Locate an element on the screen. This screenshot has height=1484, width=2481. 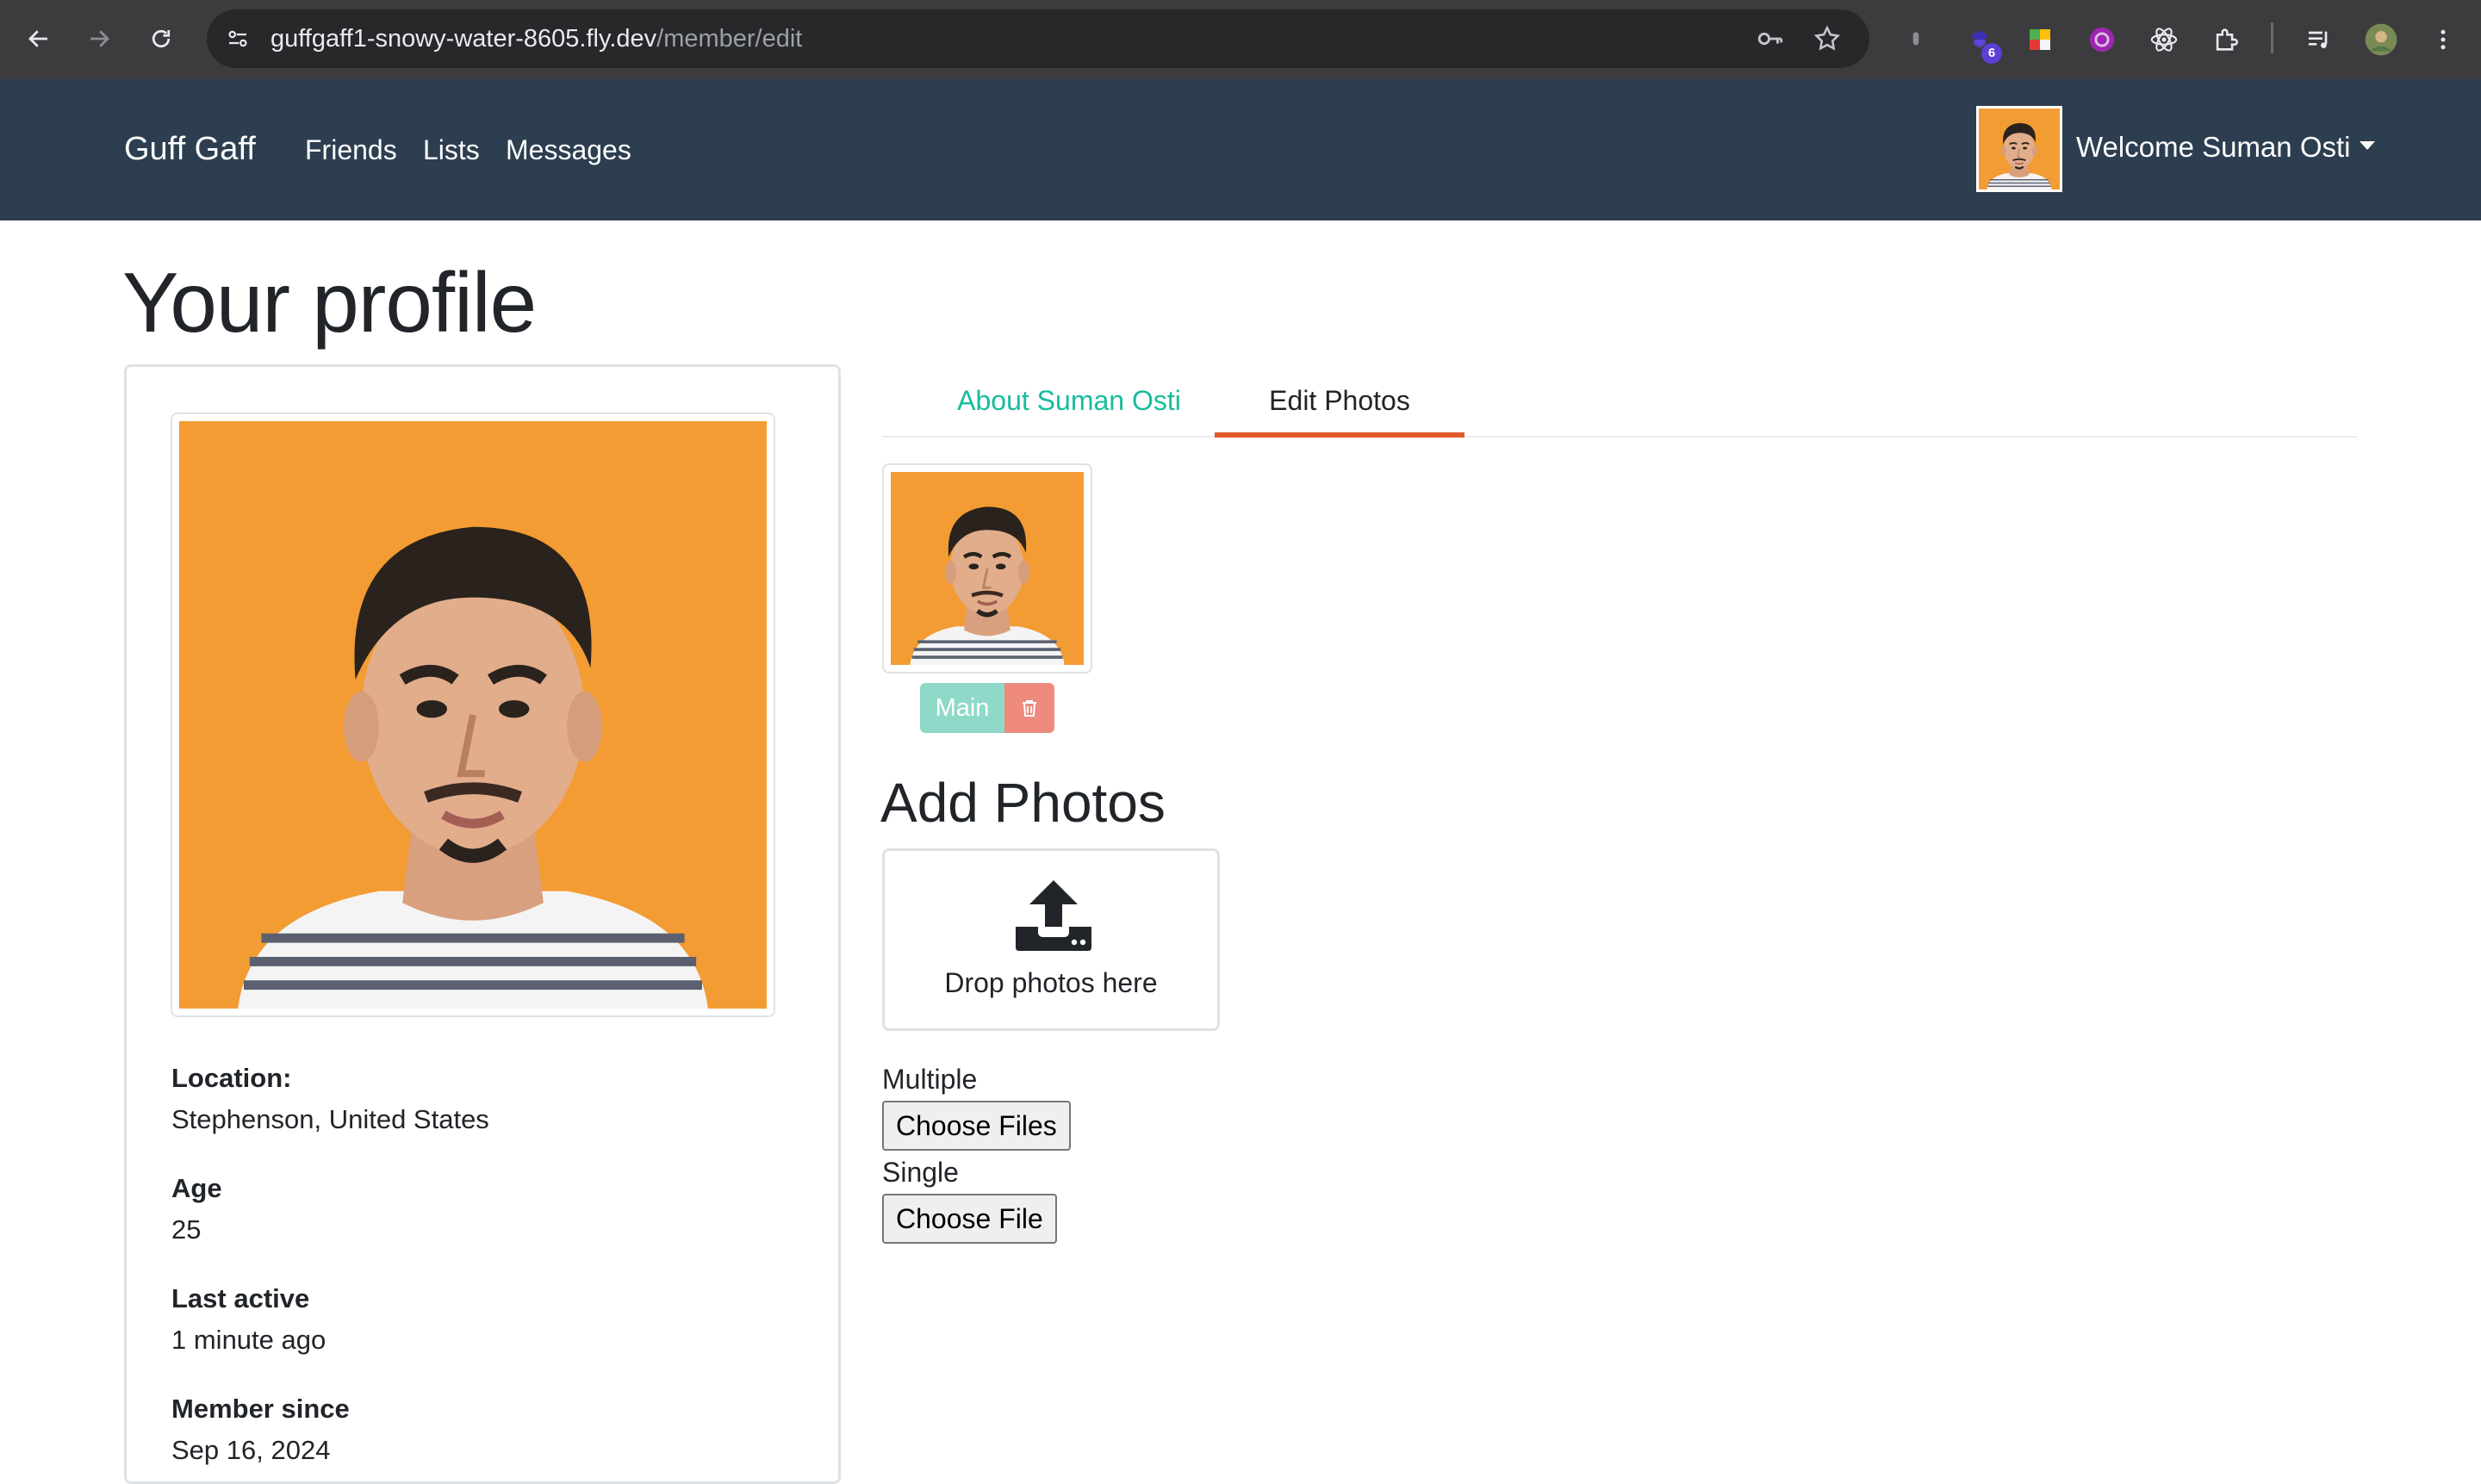
multiple-label: Multiple is located at coordinates (930, 1079).